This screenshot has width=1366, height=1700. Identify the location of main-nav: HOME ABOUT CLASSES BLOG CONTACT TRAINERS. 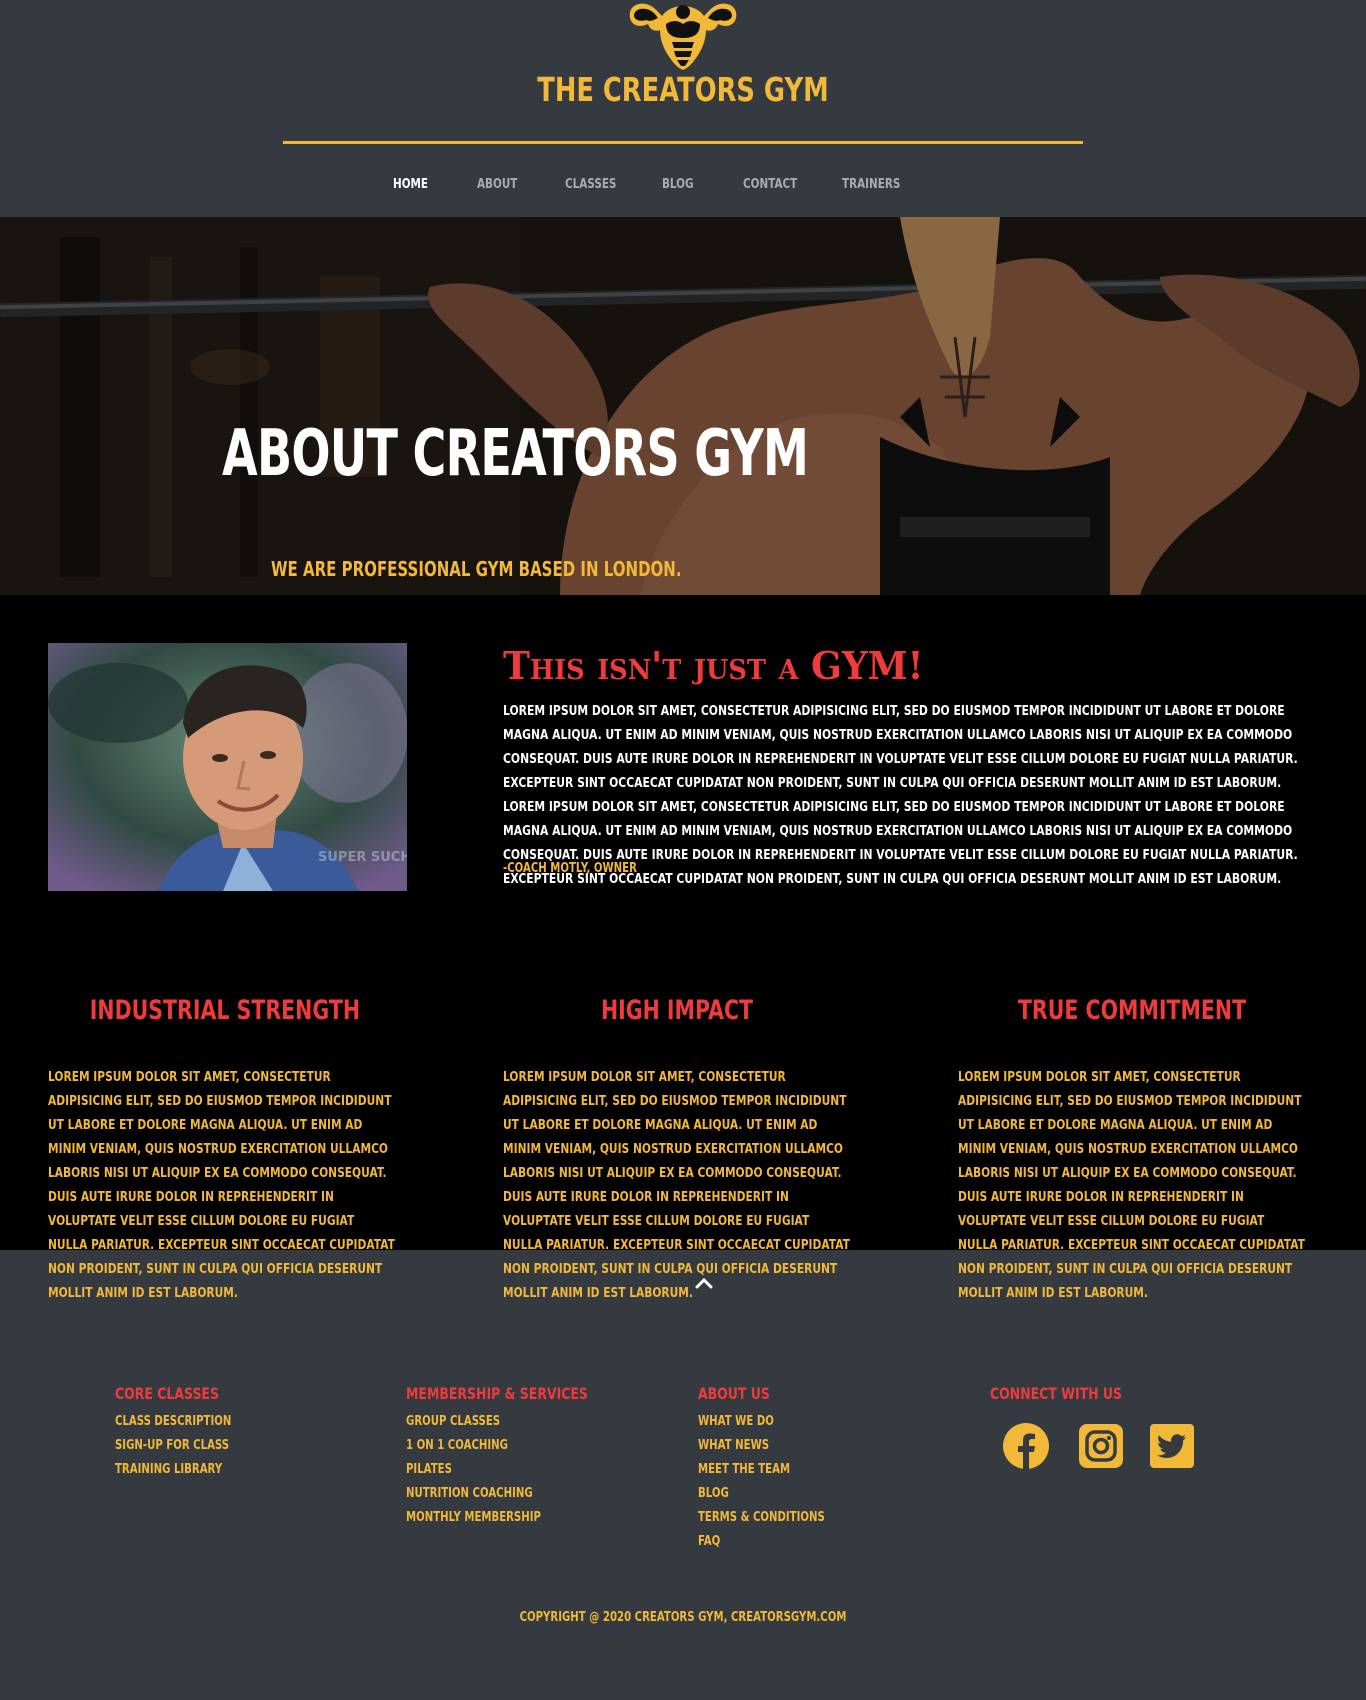
(683, 188).